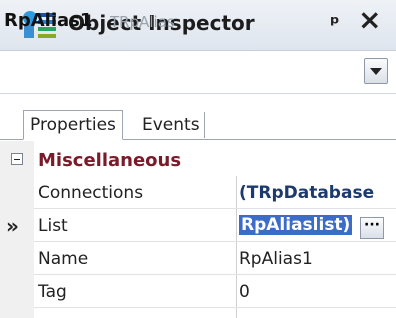  What do you see at coordinates (17, 159) in the screenshot?
I see `collapse-icon` at bounding box center [17, 159].